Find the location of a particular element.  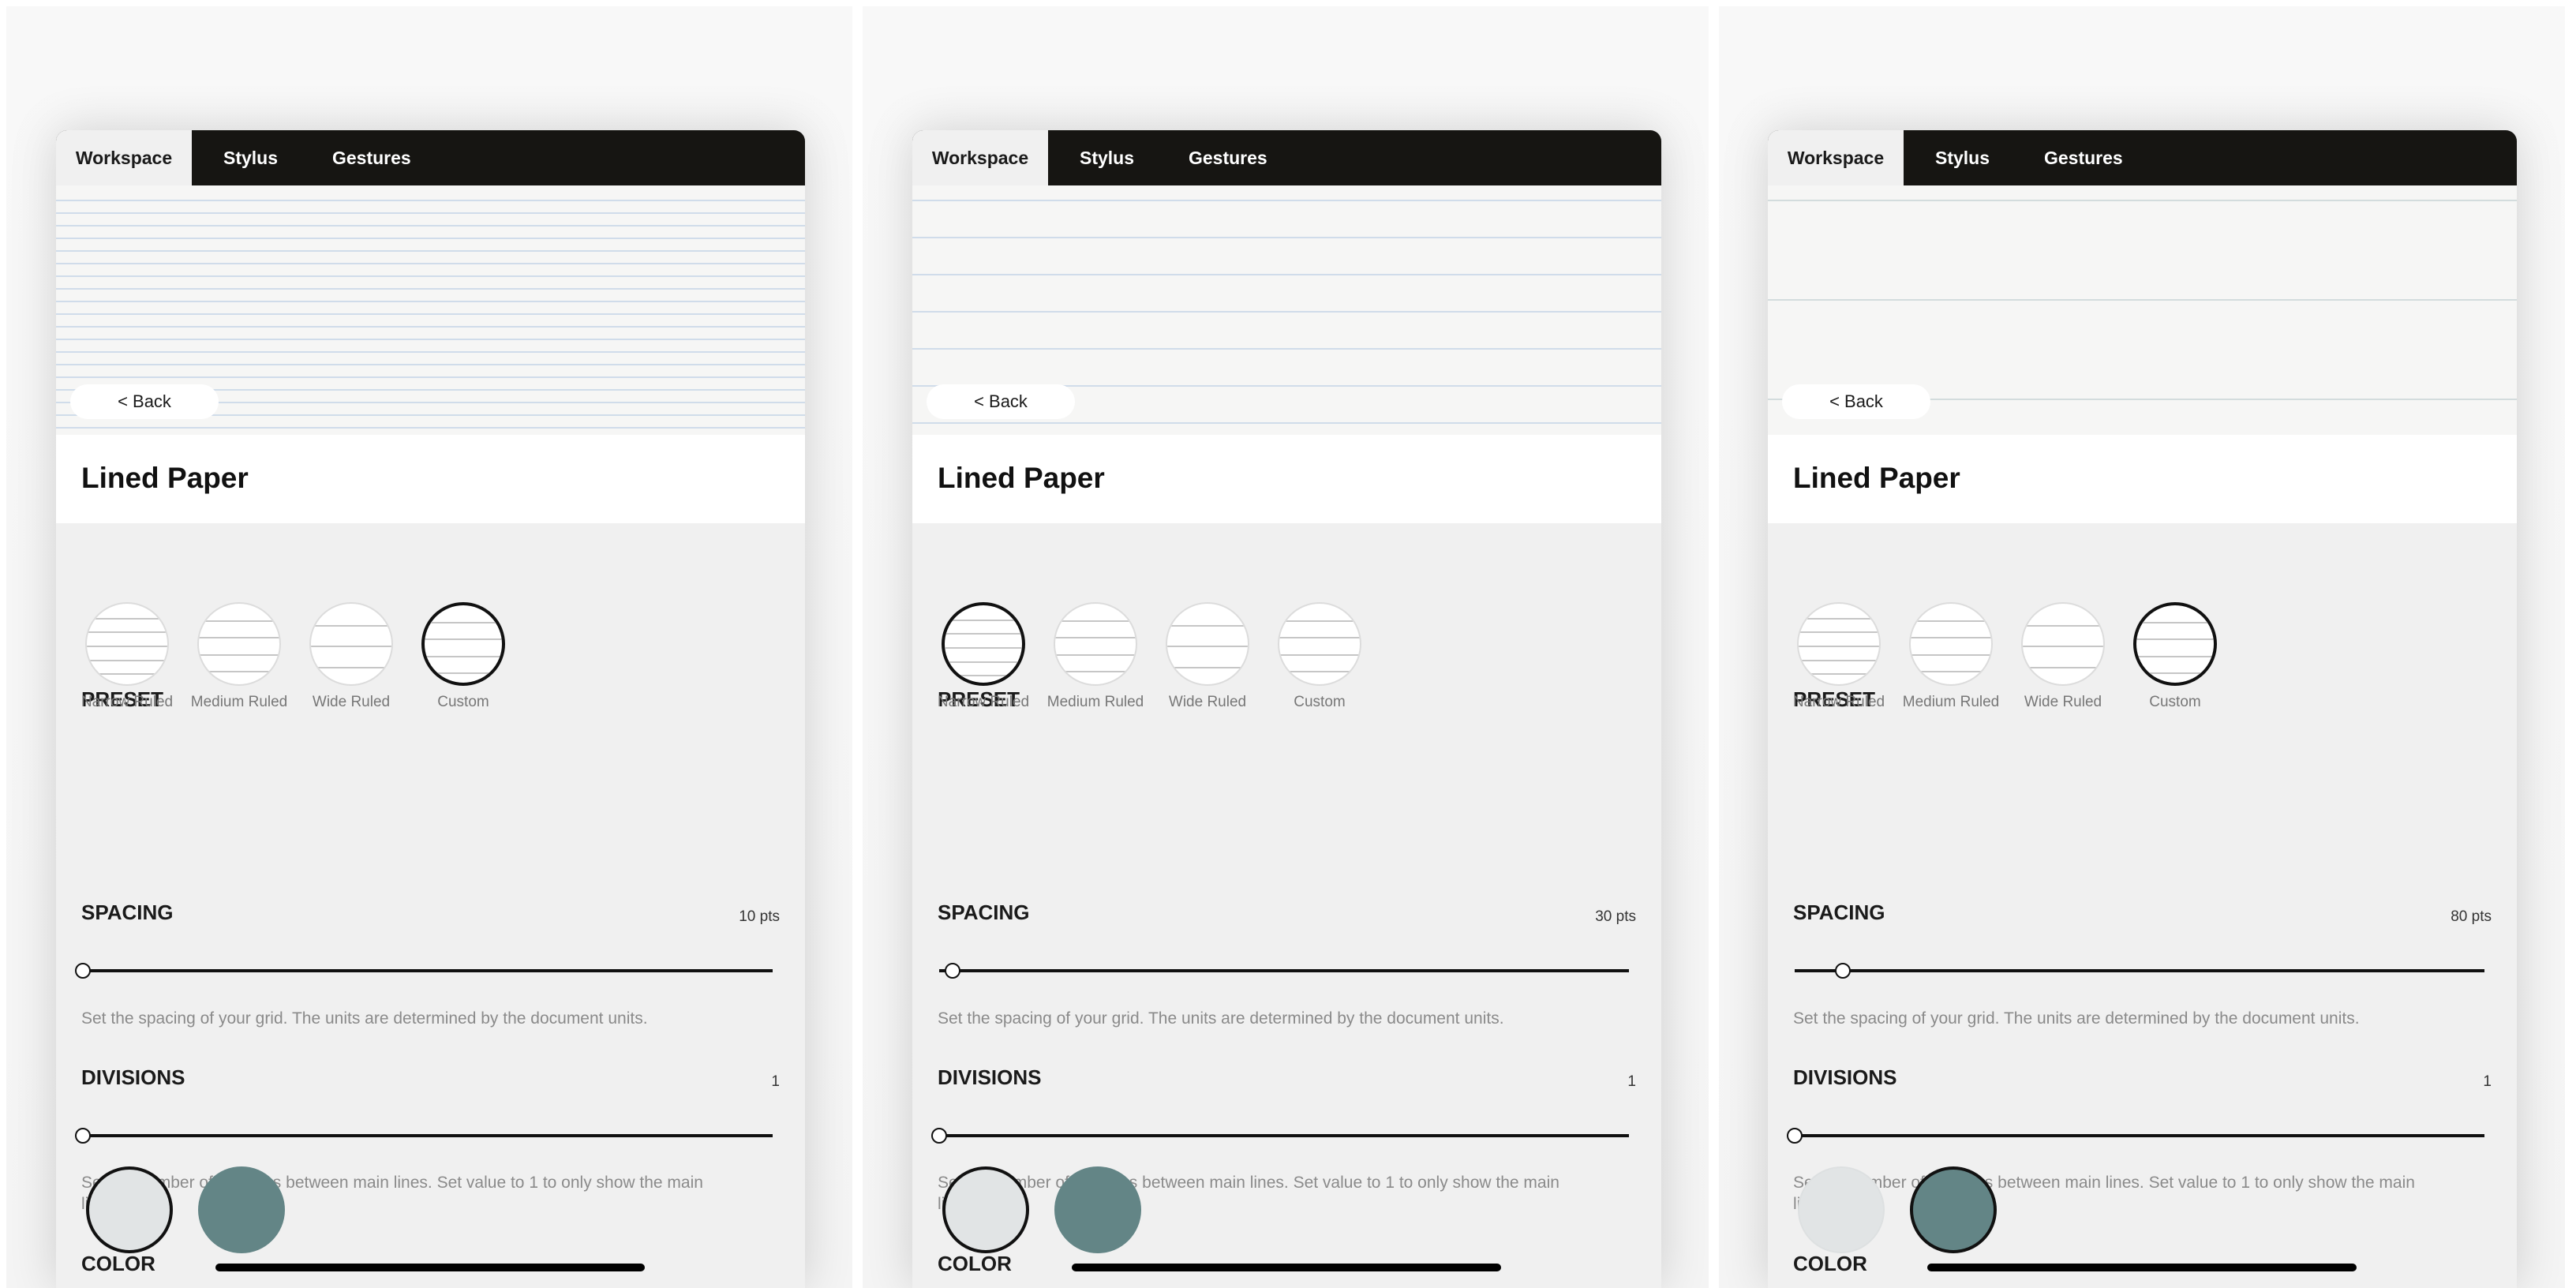

spacing-slider-track is located at coordinates (428, 970).